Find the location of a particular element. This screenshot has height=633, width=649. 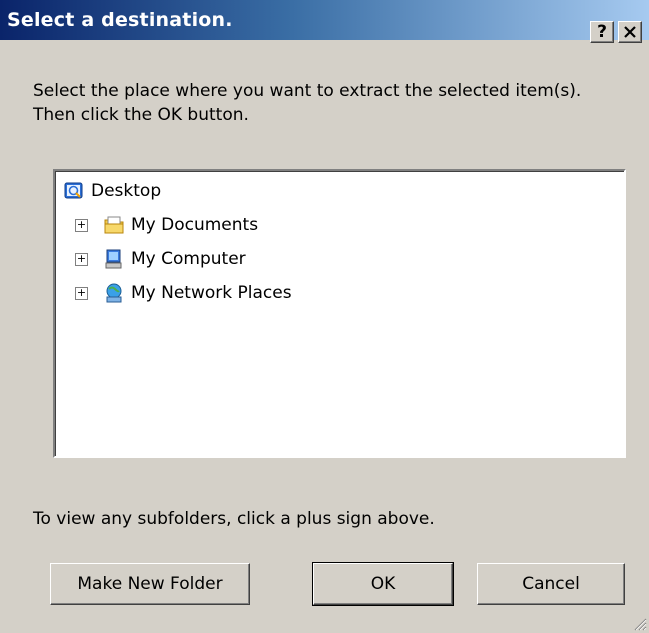

cancel-button: Cancel is located at coordinates (551, 584).